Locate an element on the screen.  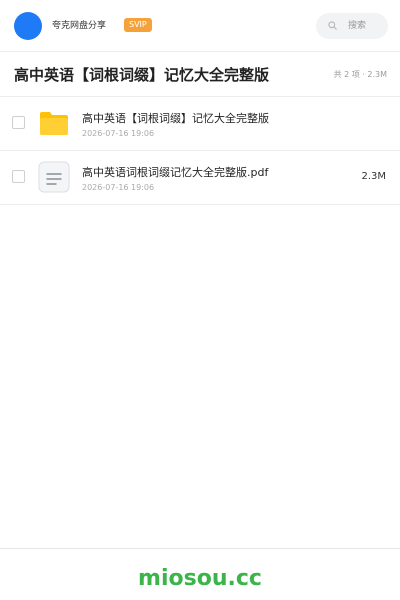
search-placeholder: 搜索 is located at coordinates (356, 26).